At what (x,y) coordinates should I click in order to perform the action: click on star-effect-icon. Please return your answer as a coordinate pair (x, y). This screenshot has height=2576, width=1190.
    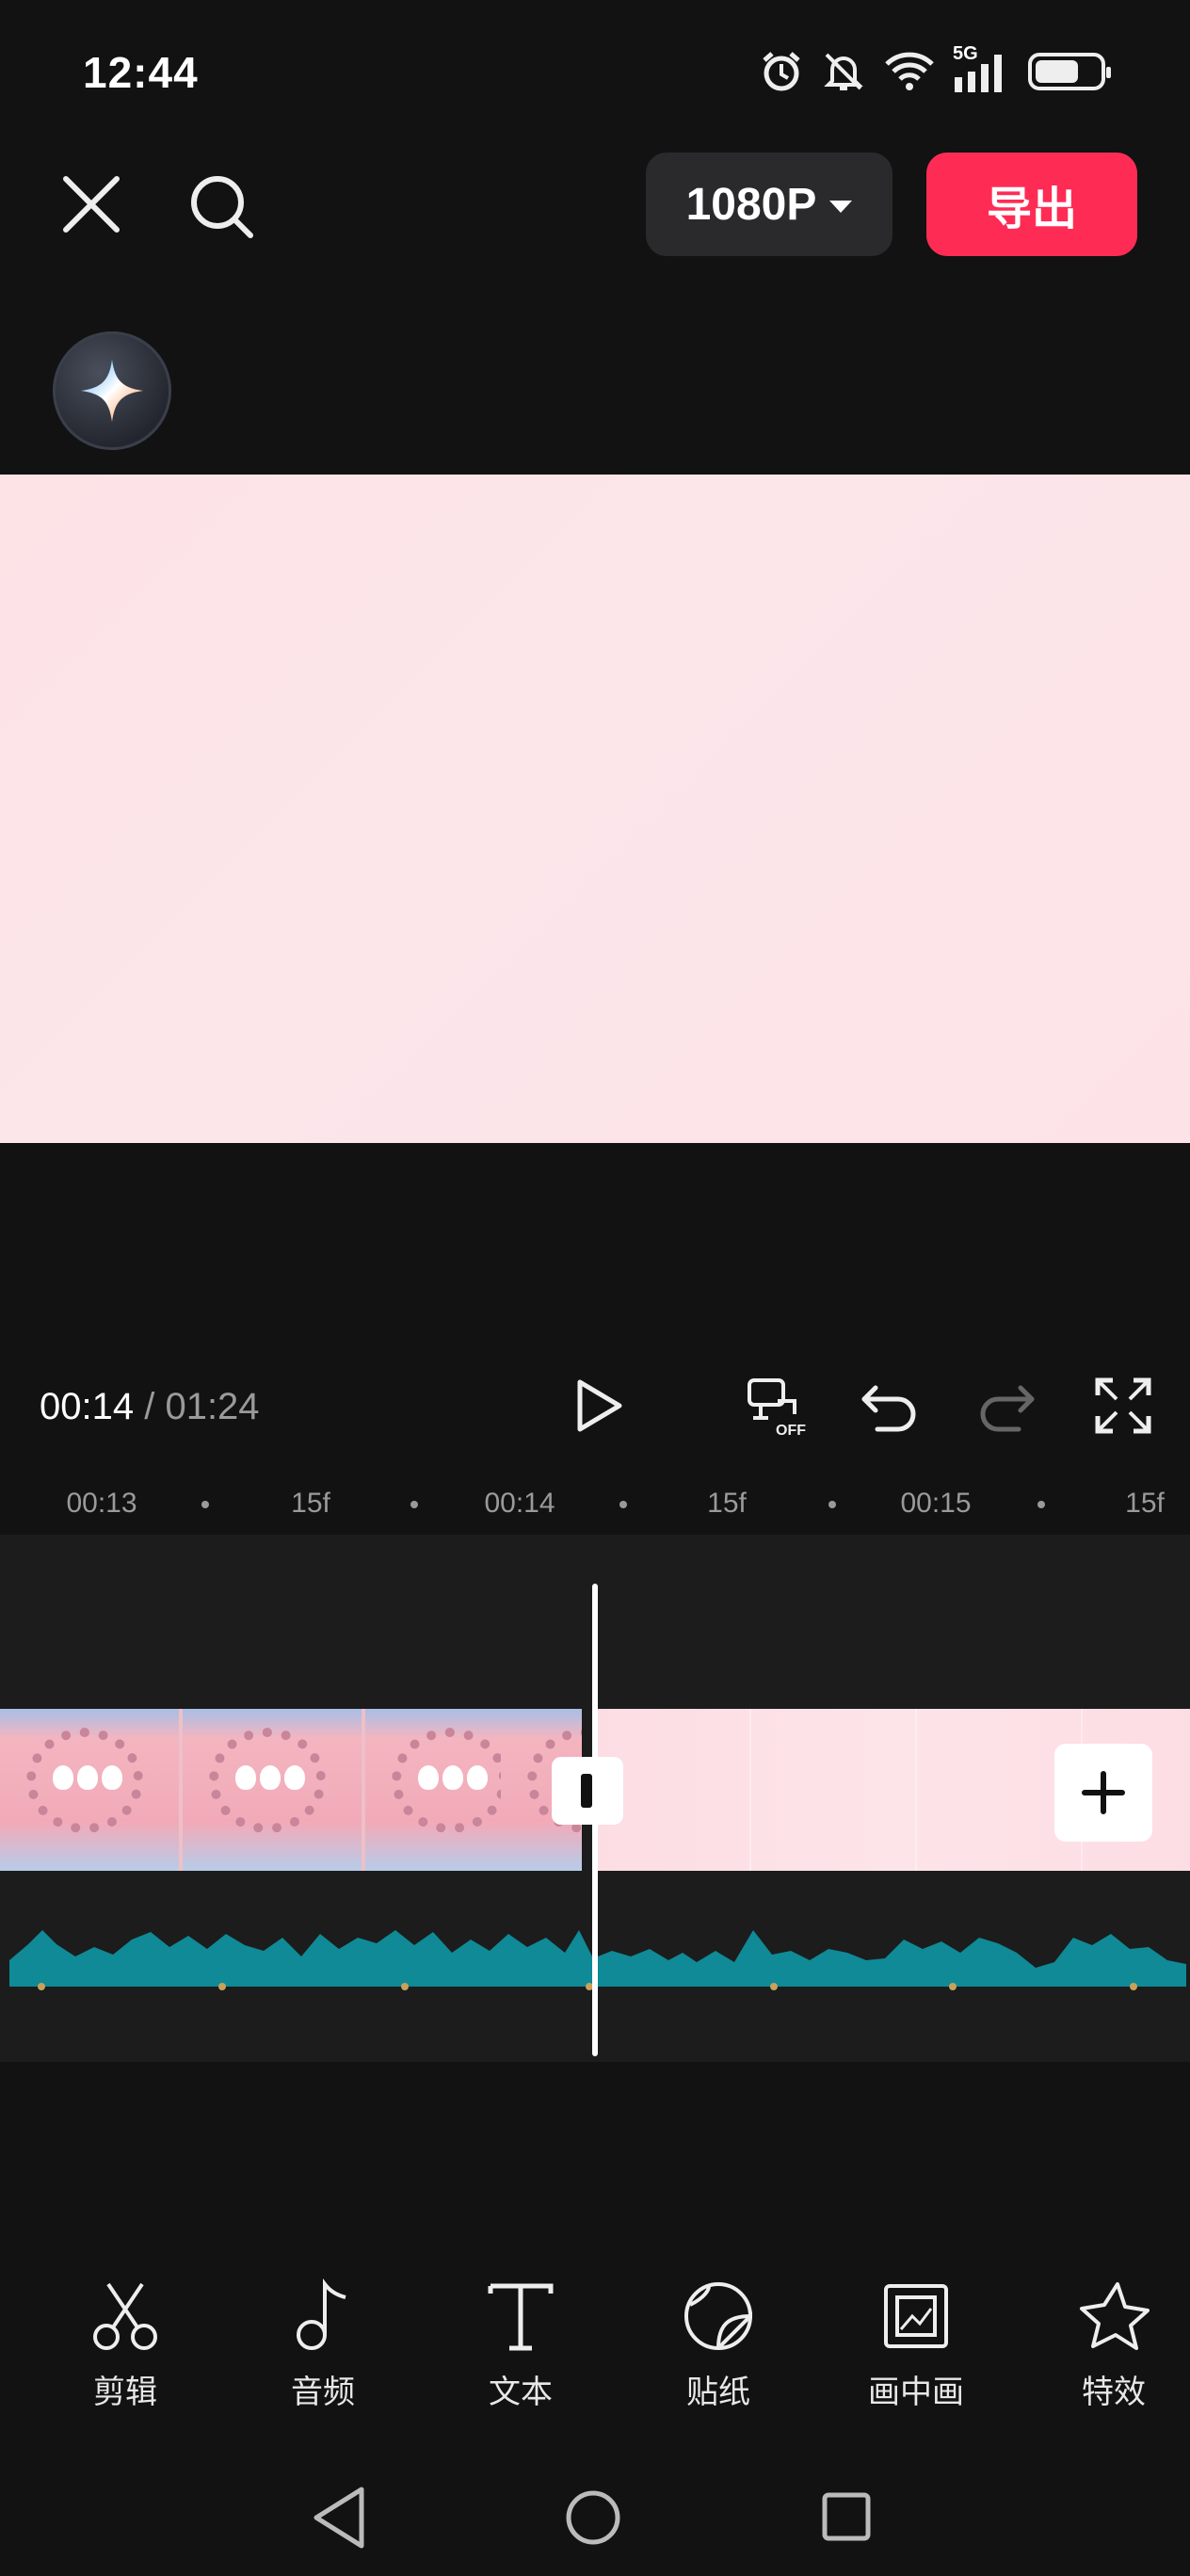
    Looking at the image, I should click on (1115, 2316).